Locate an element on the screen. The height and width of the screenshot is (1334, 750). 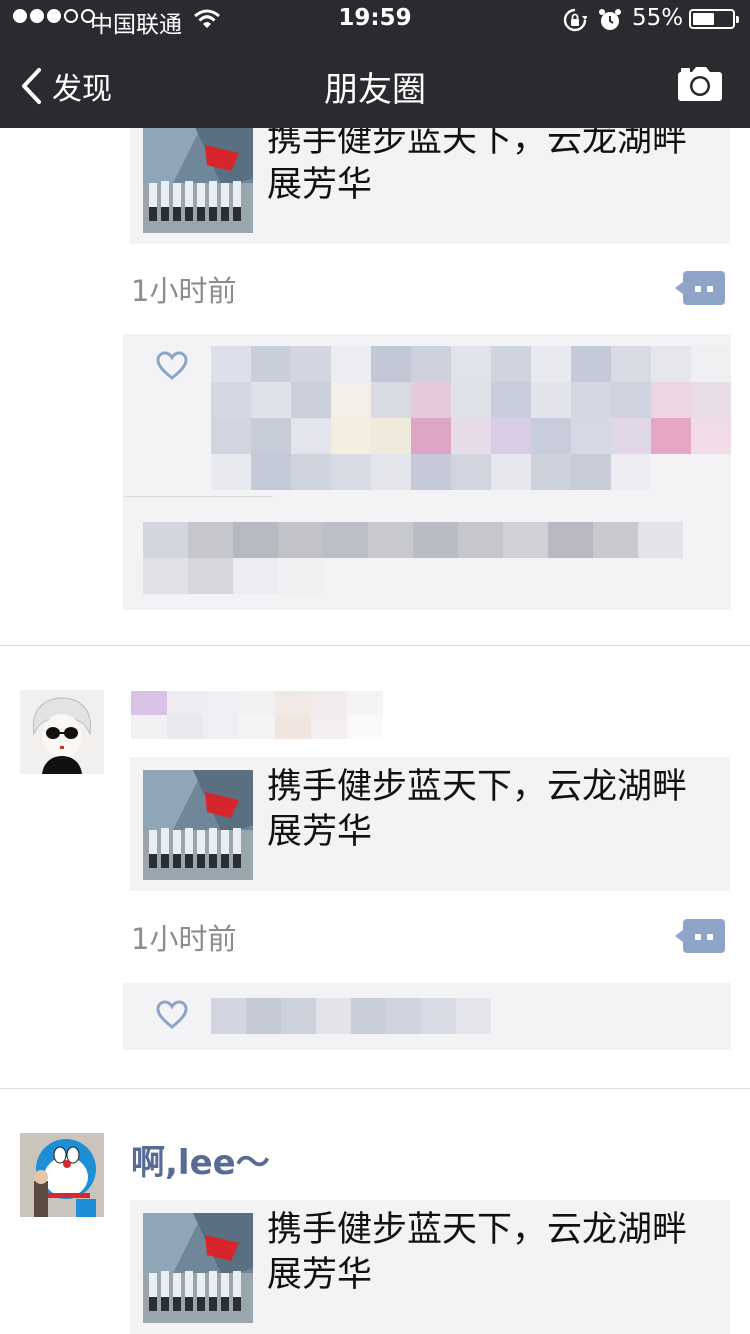
status-bar: 中国联通 19:59 55% is located at coordinates (375, 20).